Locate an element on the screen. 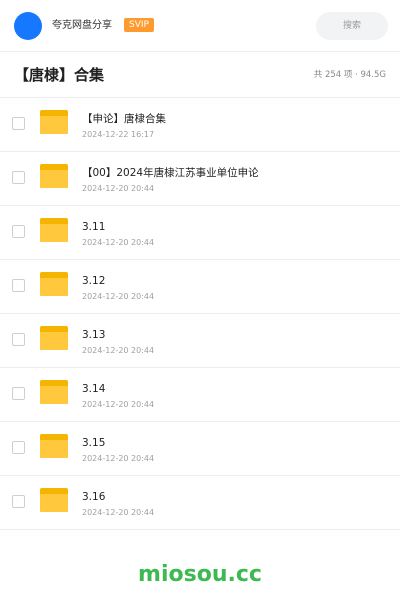  watermark: miosou.cc is located at coordinates (200, 574).